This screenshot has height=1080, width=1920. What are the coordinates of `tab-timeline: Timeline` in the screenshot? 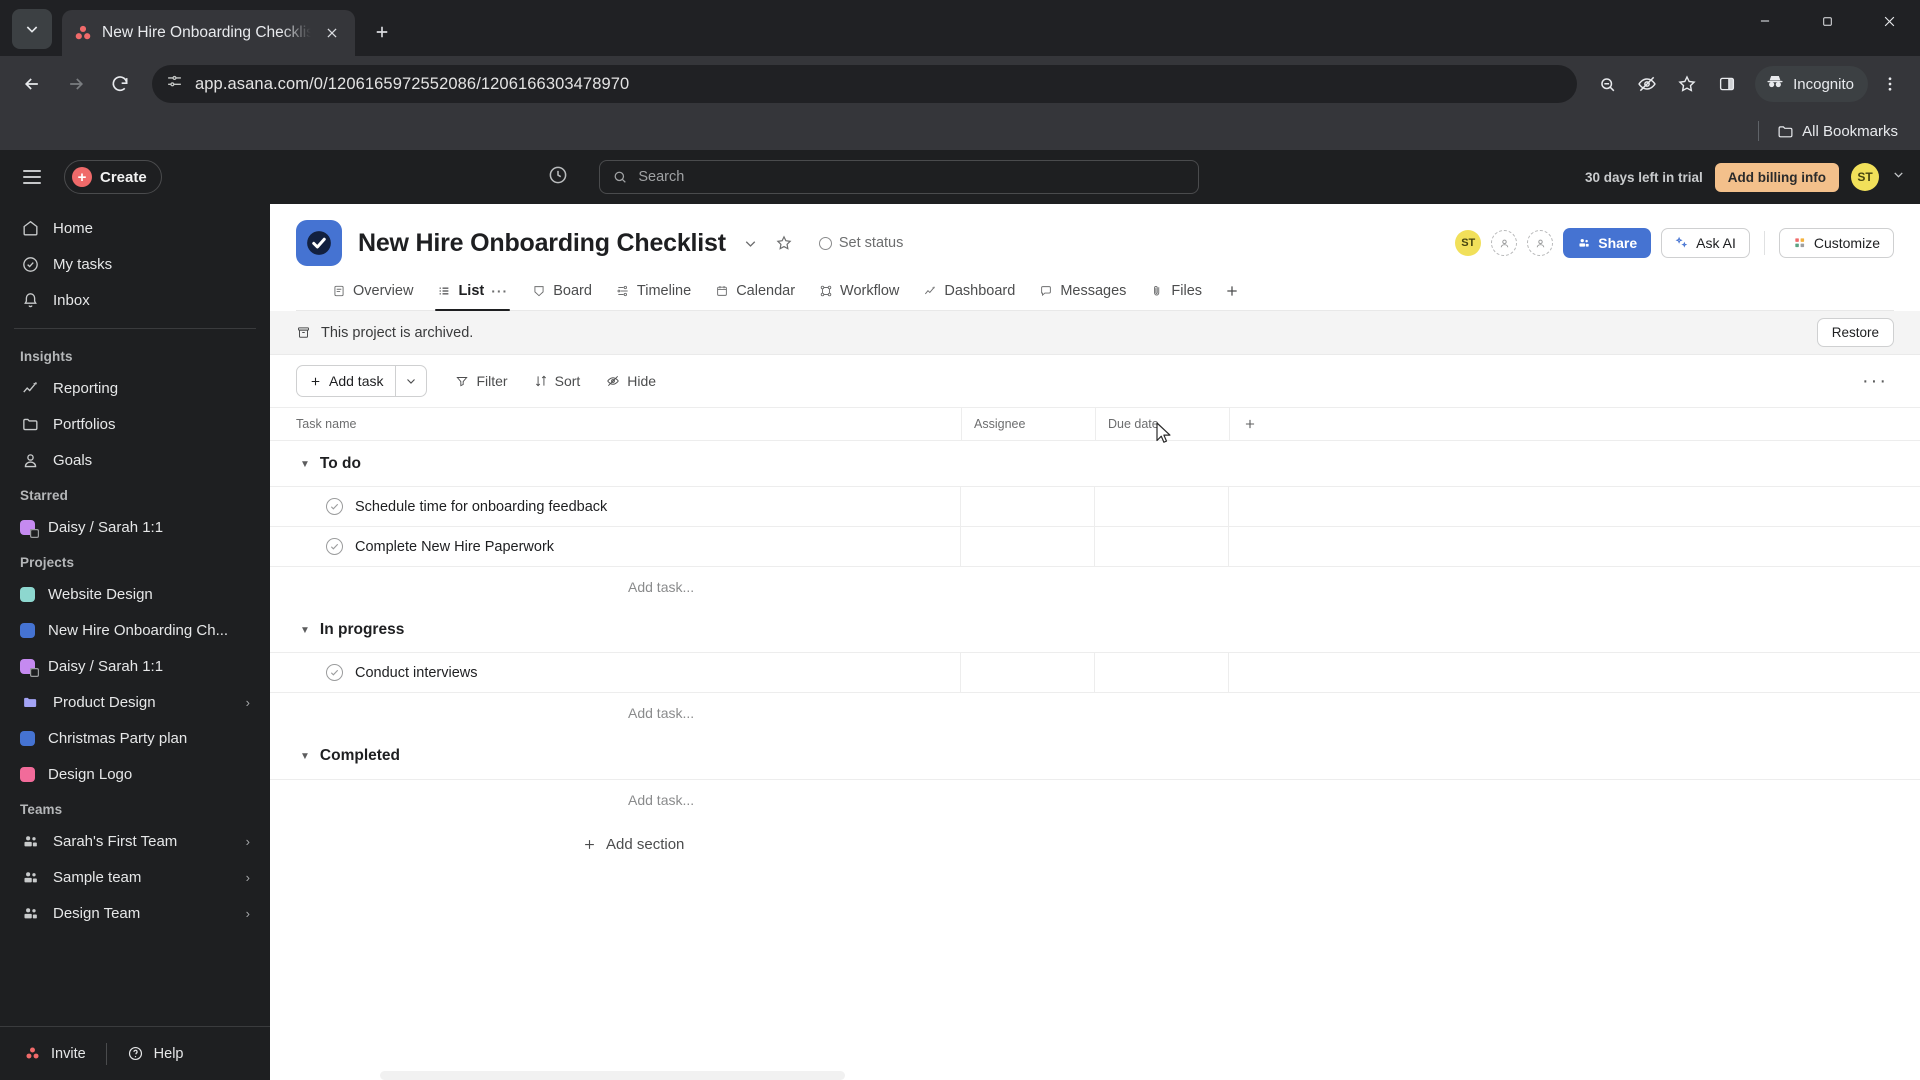 It's located at (653, 293).